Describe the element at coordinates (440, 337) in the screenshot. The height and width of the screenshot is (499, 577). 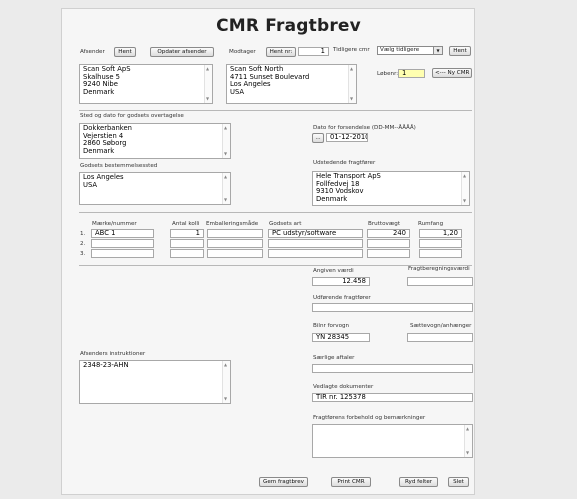
I see `trailer-input` at that location.